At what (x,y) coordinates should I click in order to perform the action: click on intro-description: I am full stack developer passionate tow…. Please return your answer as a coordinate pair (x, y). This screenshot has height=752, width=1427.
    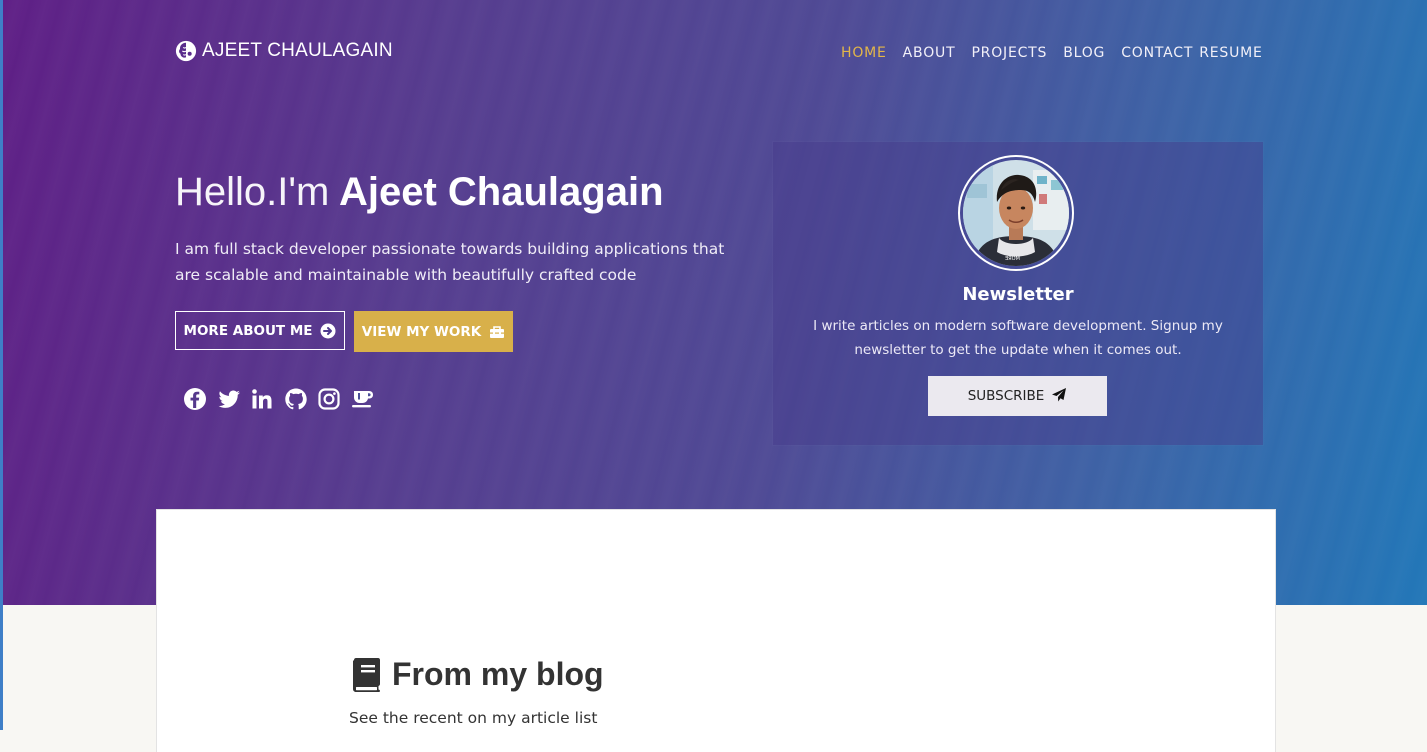
    Looking at the image, I should click on (450, 262).